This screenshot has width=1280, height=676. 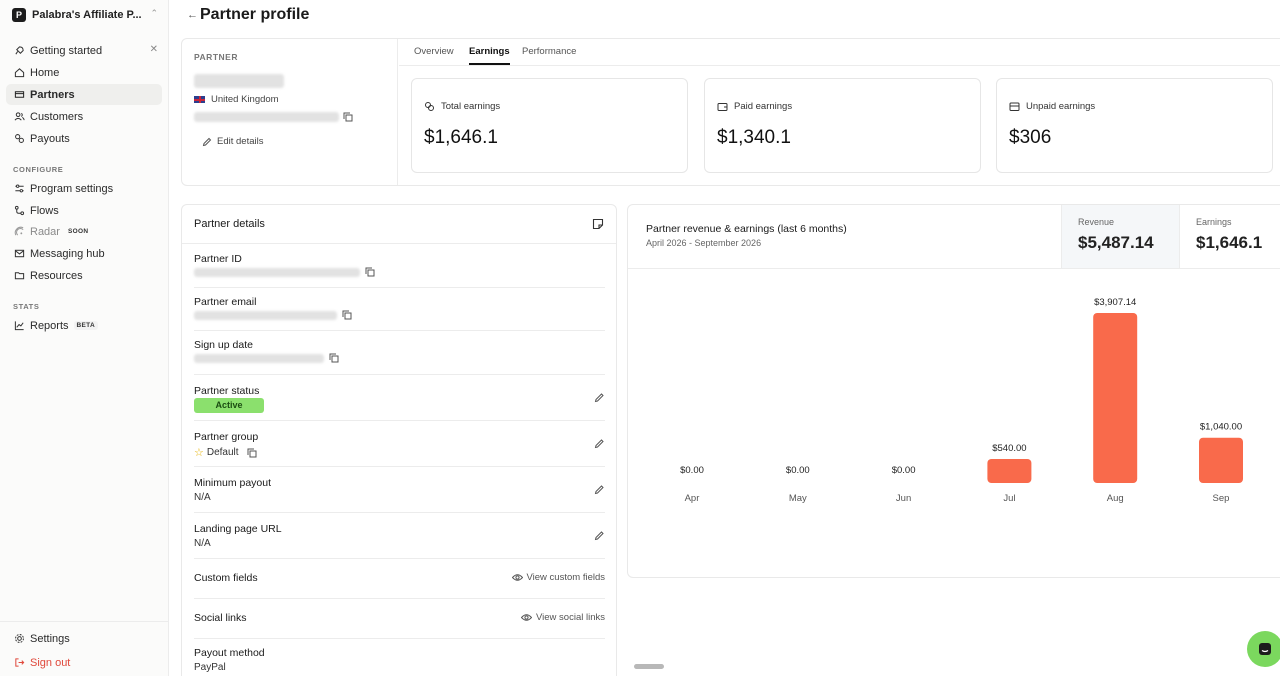 I want to click on data-label-jun: $0.00, so click(x=904, y=470).